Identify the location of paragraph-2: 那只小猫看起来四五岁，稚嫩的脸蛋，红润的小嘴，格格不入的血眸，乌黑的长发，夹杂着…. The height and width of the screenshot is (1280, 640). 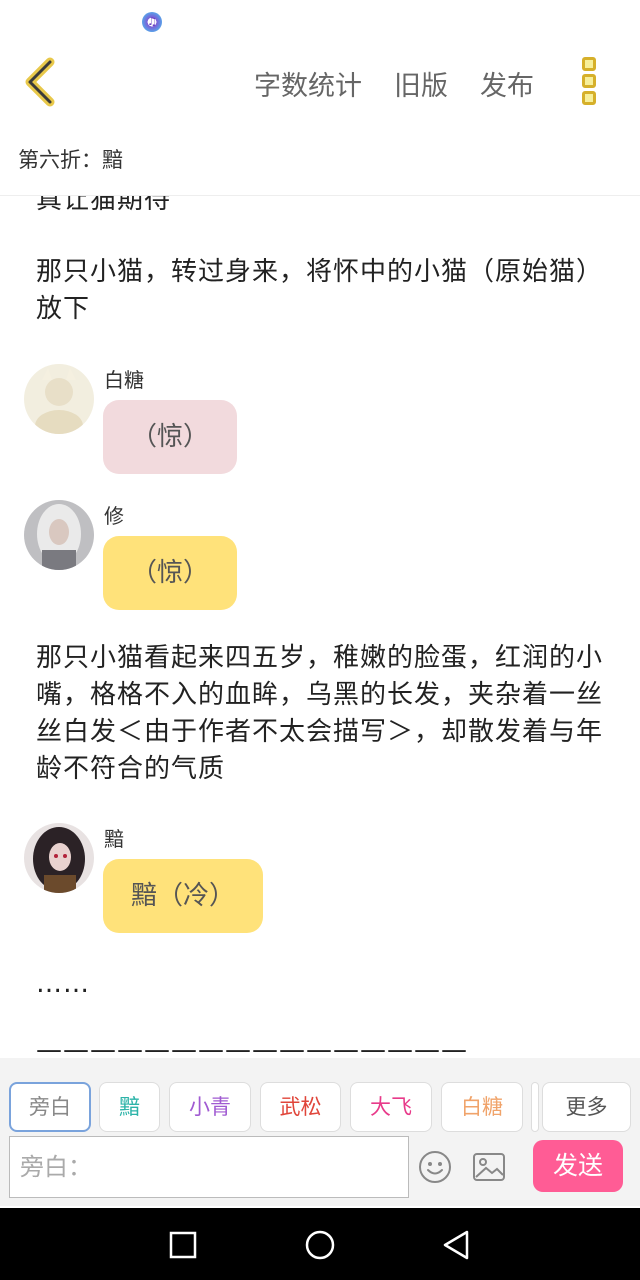
(320, 713).